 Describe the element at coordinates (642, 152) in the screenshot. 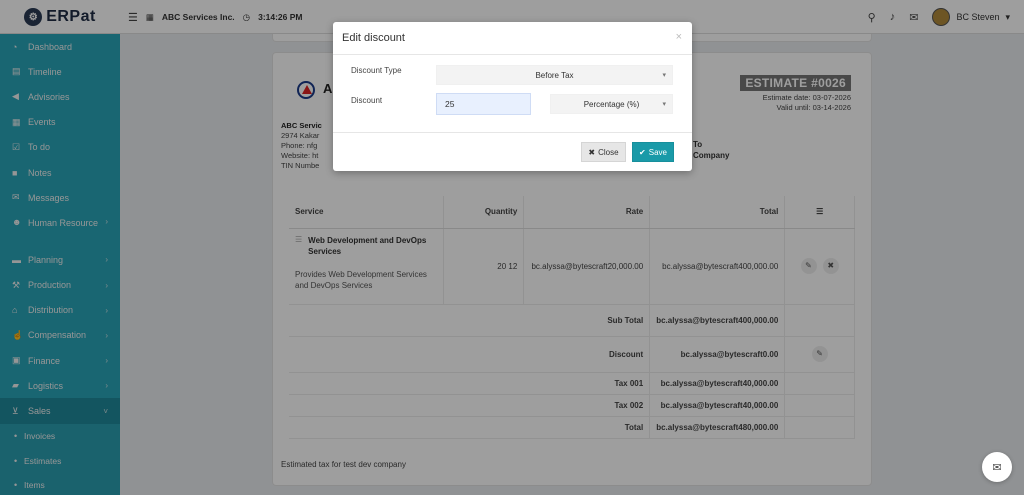

I see `check-circle-icon: ✔` at that location.